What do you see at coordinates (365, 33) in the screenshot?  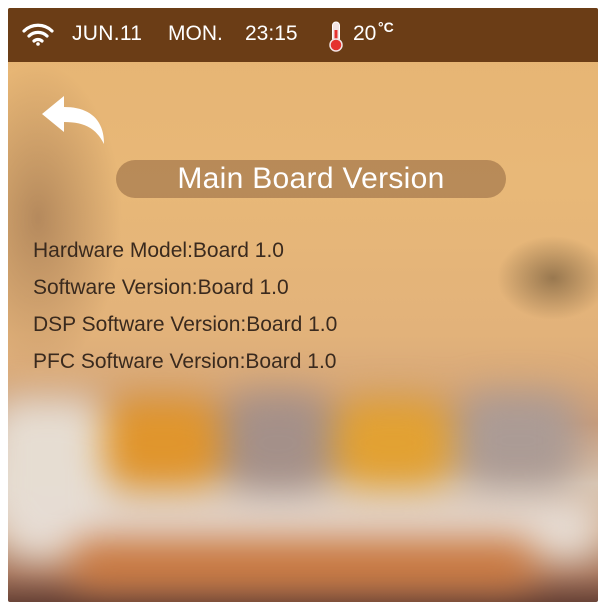 I see `status-temperature: 20` at bounding box center [365, 33].